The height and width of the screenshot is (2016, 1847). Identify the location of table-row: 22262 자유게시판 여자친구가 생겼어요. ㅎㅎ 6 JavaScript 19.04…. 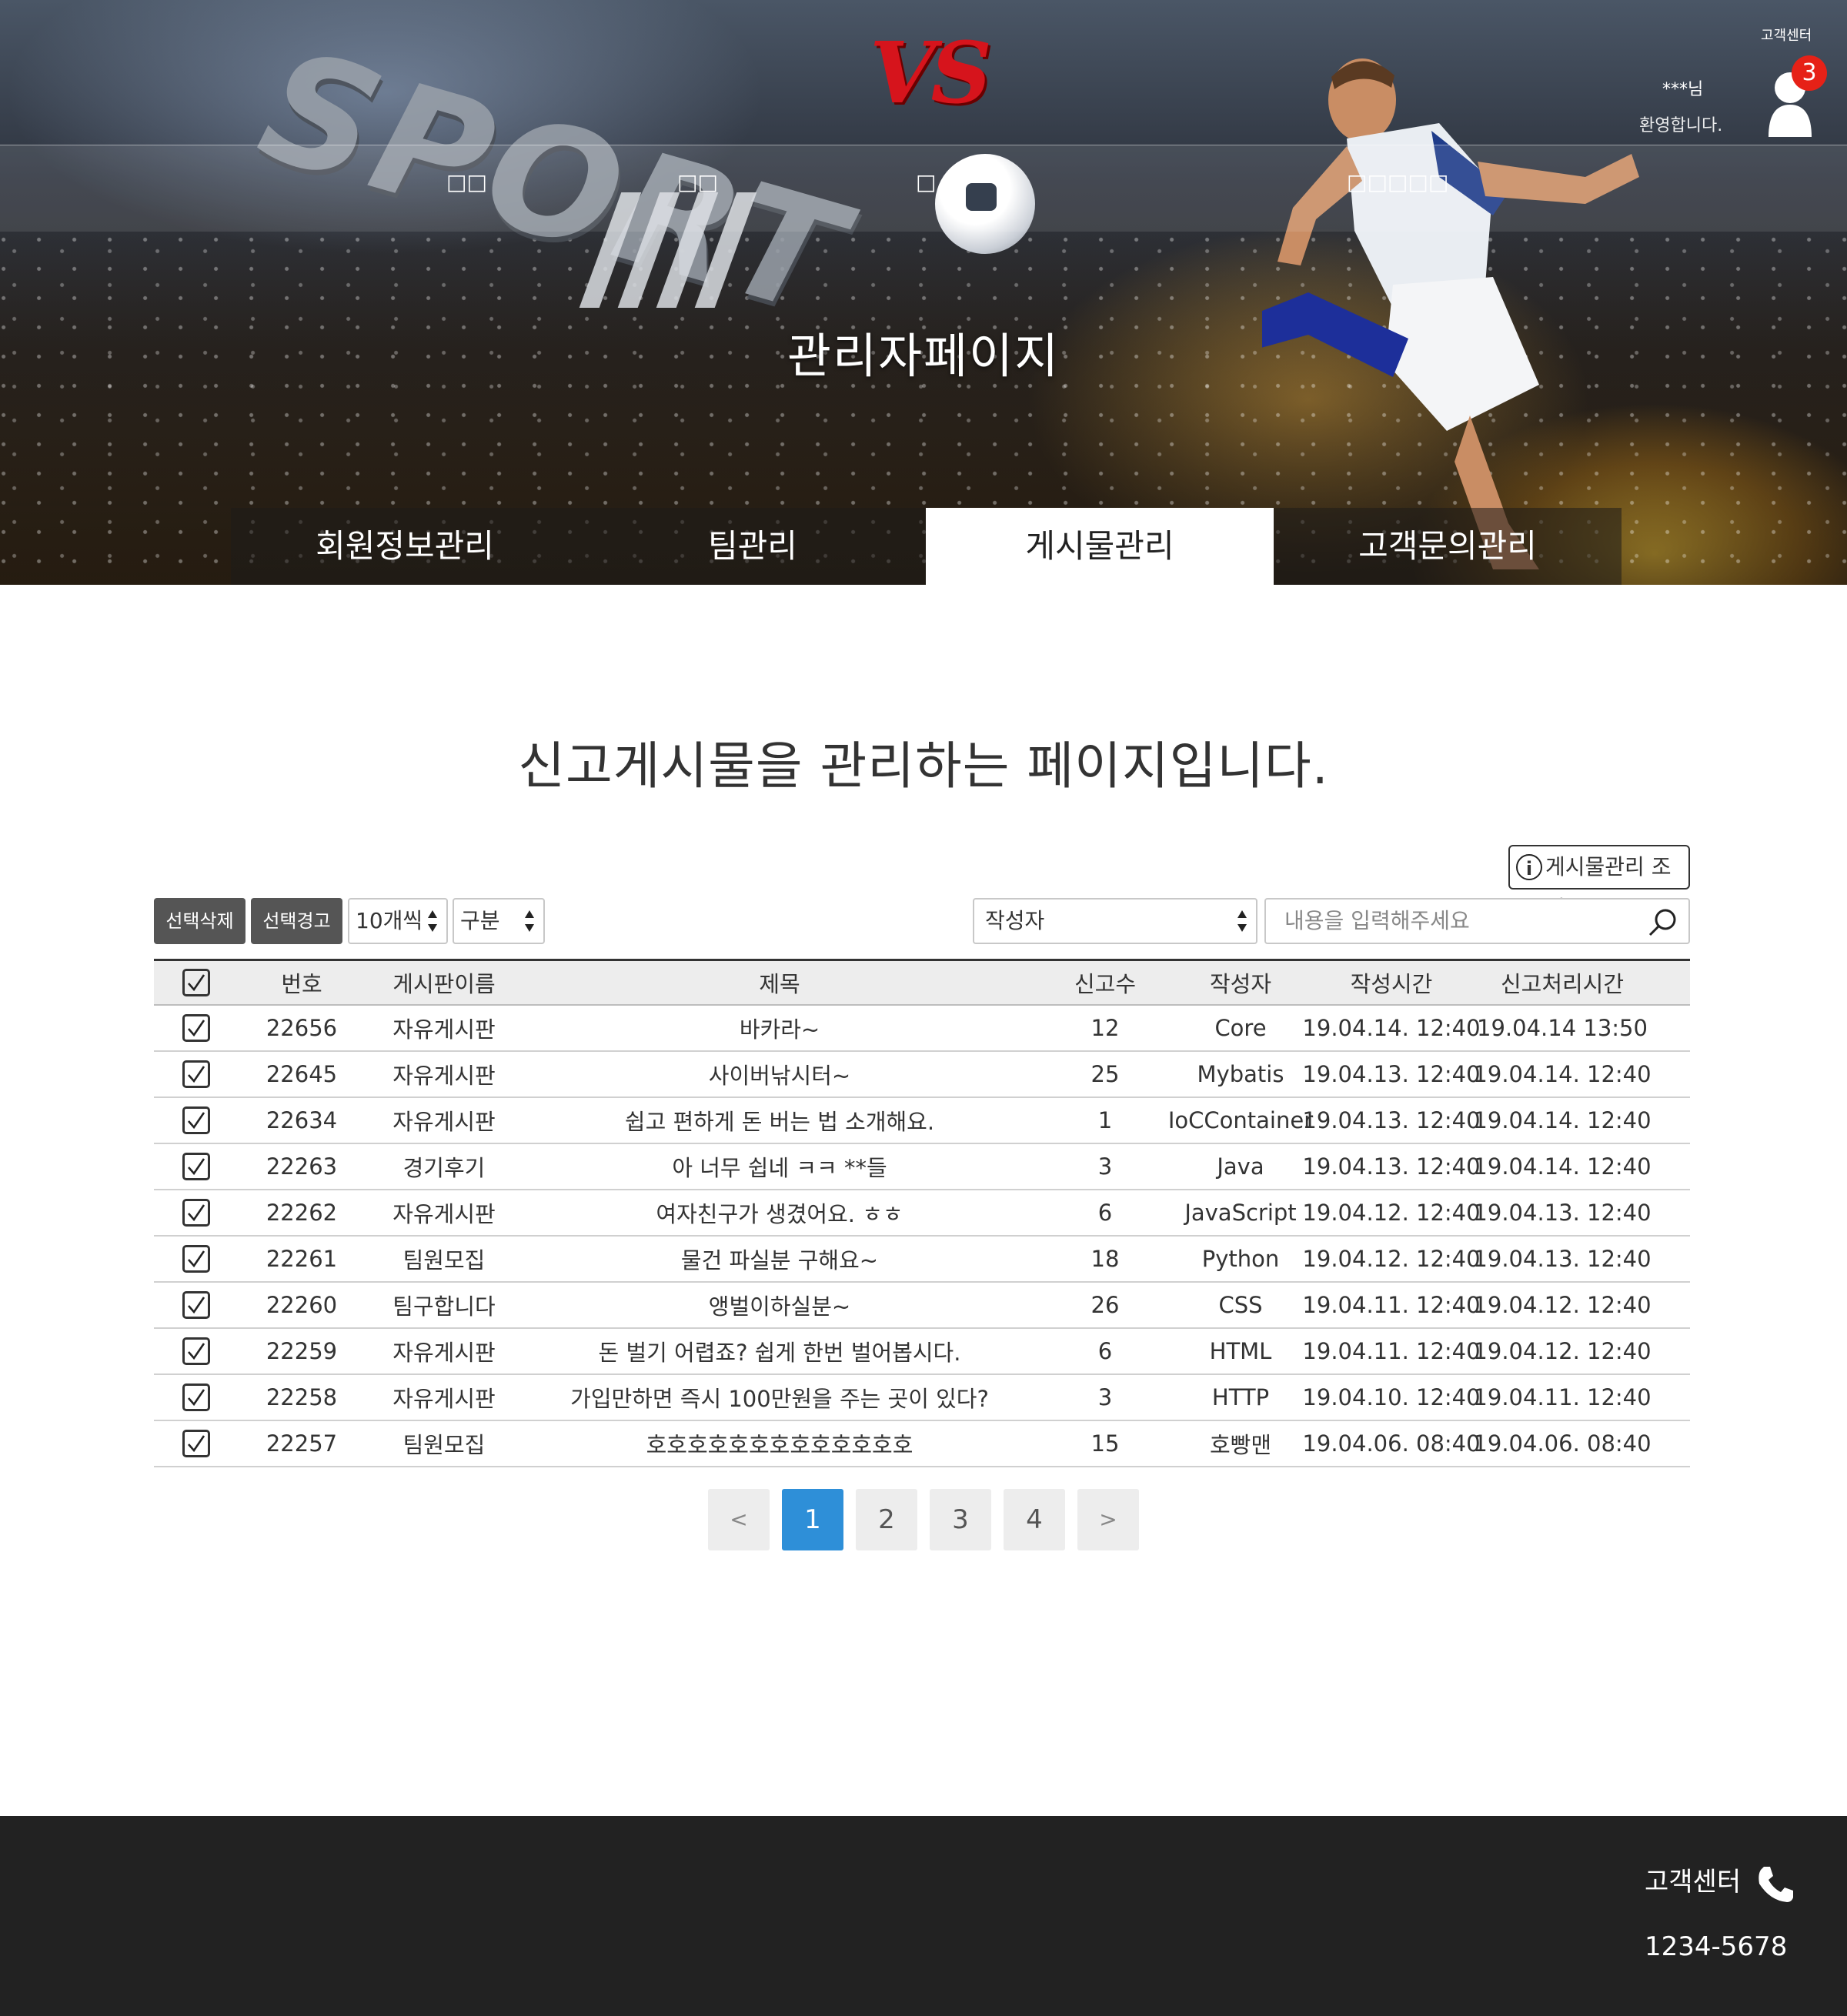
(922, 1213).